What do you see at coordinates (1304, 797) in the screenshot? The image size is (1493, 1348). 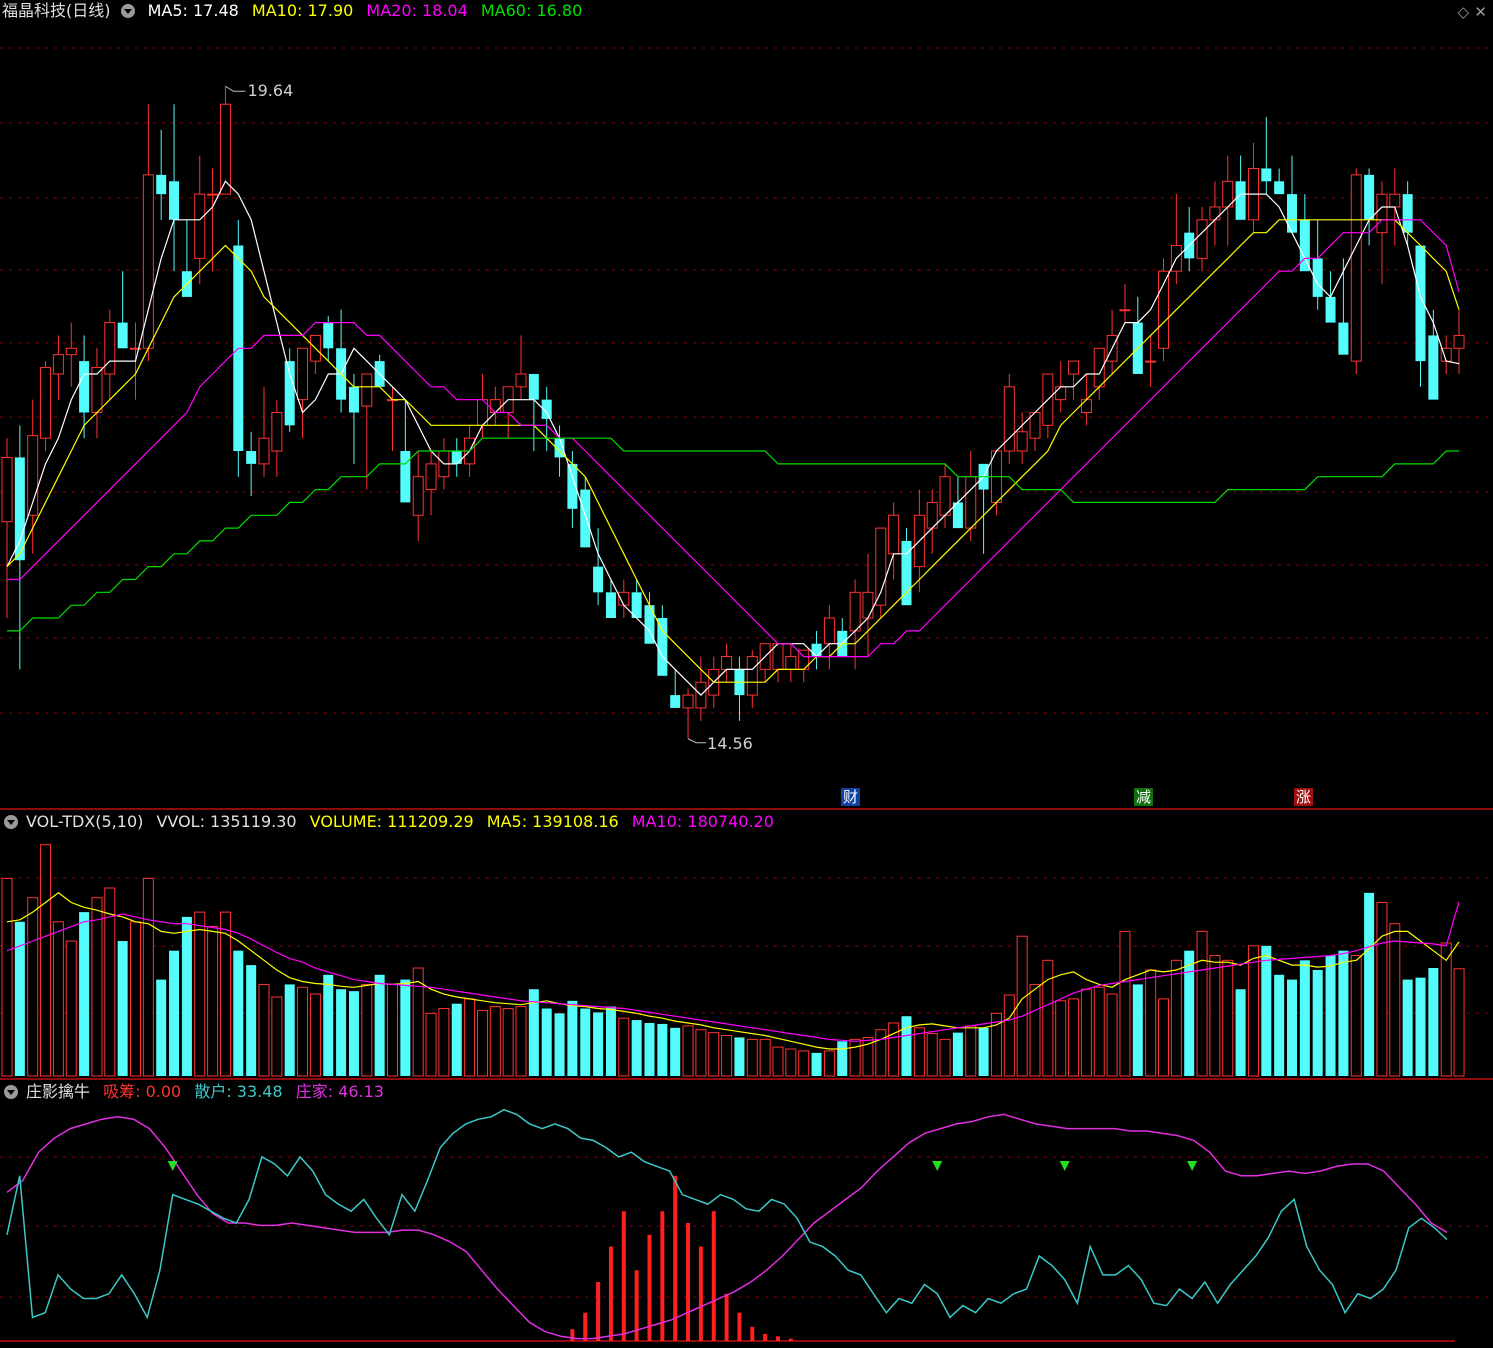 I see `event-marker-rise: 涨` at bounding box center [1304, 797].